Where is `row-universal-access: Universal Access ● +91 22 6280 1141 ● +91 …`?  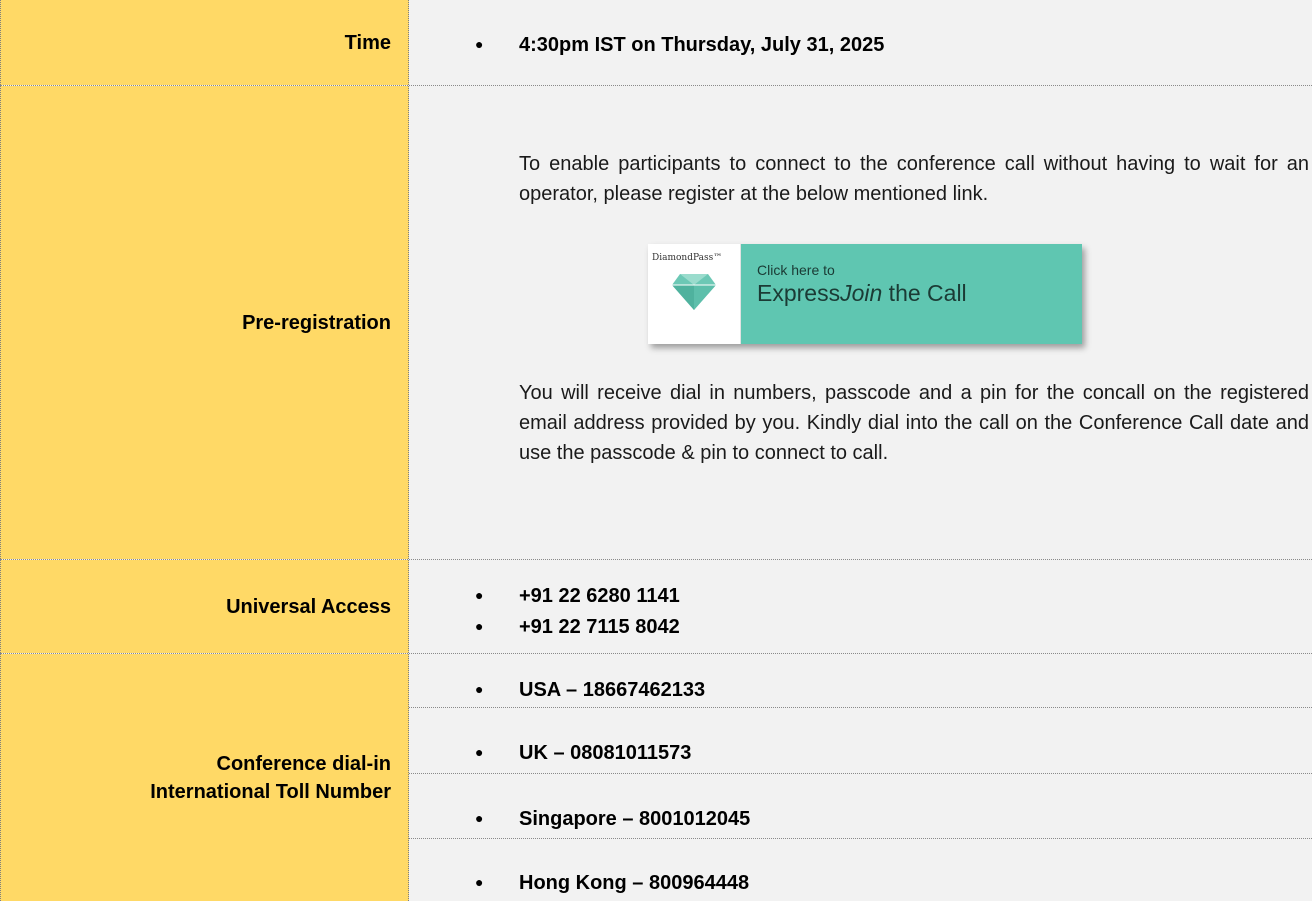 row-universal-access: Universal Access ● +91 22 6280 1141 ● +91 … is located at coordinates (656, 606).